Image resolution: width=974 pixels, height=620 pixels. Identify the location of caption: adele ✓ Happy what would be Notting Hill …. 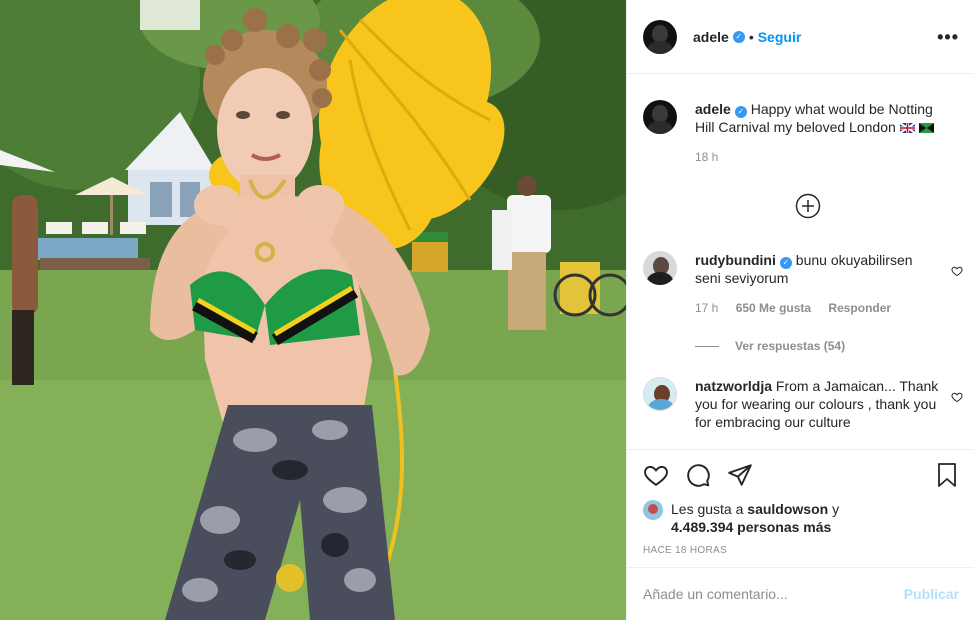
(803, 145).